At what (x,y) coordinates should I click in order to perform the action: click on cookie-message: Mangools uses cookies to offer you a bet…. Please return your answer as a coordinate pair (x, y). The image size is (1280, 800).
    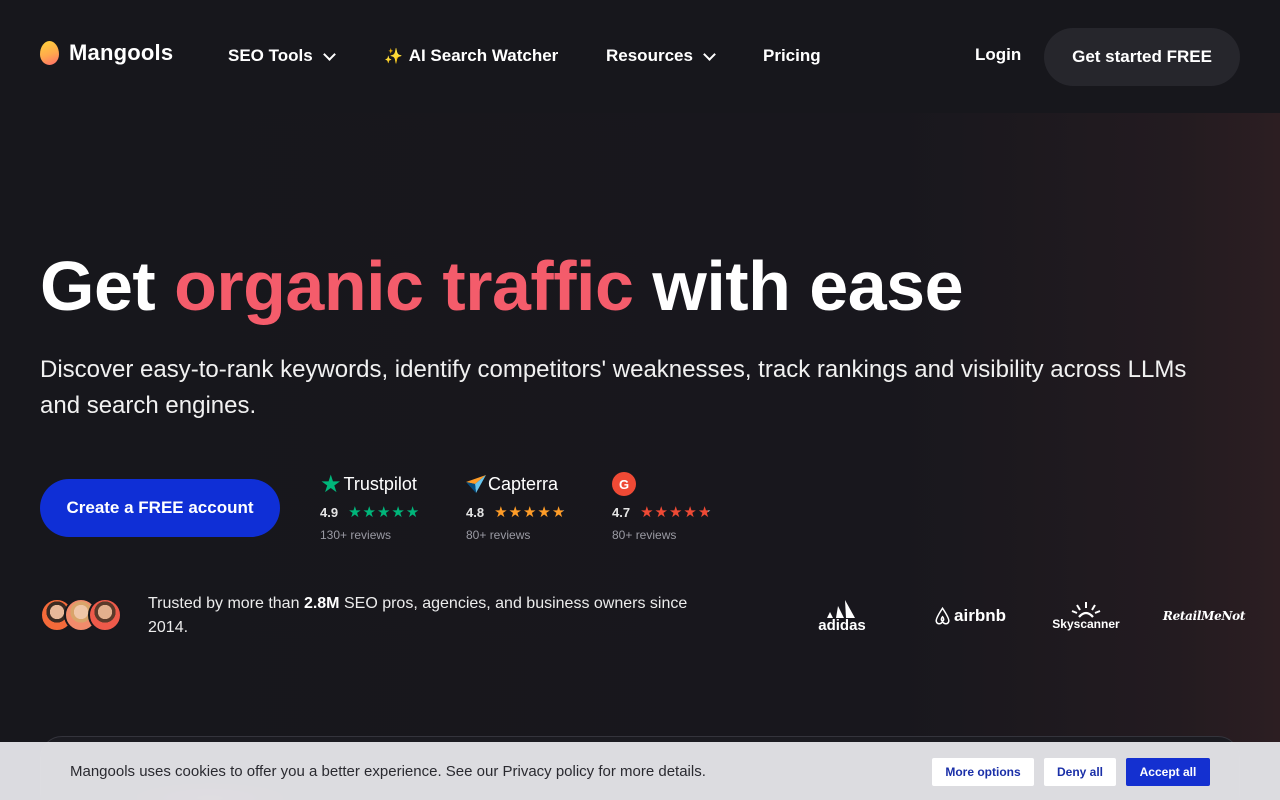
    Looking at the image, I should click on (388, 771).